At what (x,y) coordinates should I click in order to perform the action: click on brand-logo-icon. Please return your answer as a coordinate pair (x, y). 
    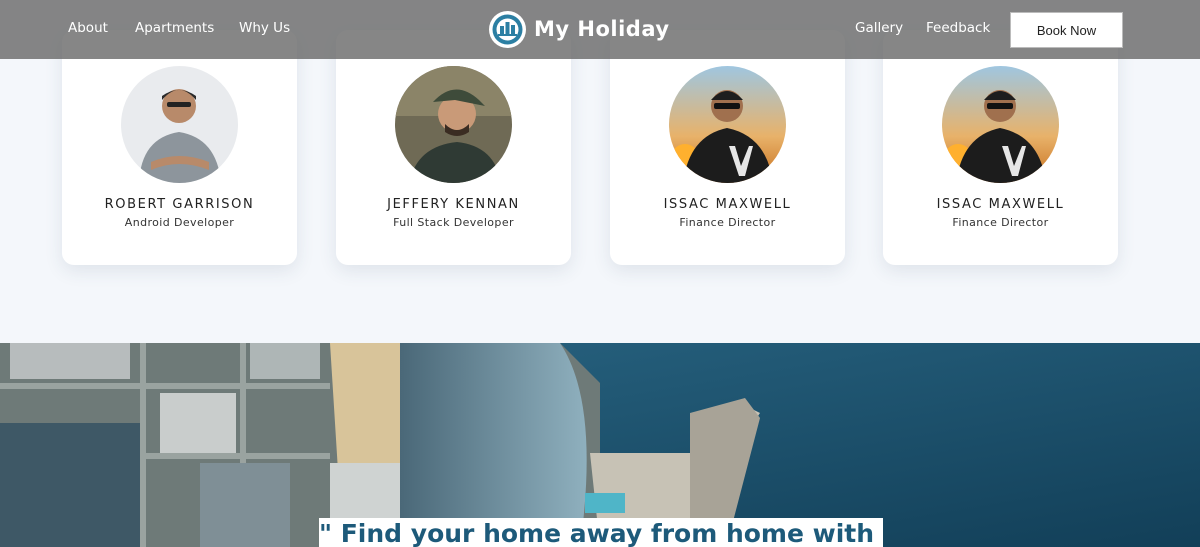
    Looking at the image, I should click on (507, 29).